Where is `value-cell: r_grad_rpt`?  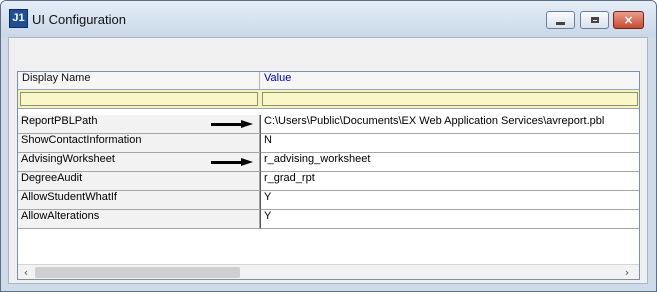 value-cell: r_grad_rpt is located at coordinates (449, 181).